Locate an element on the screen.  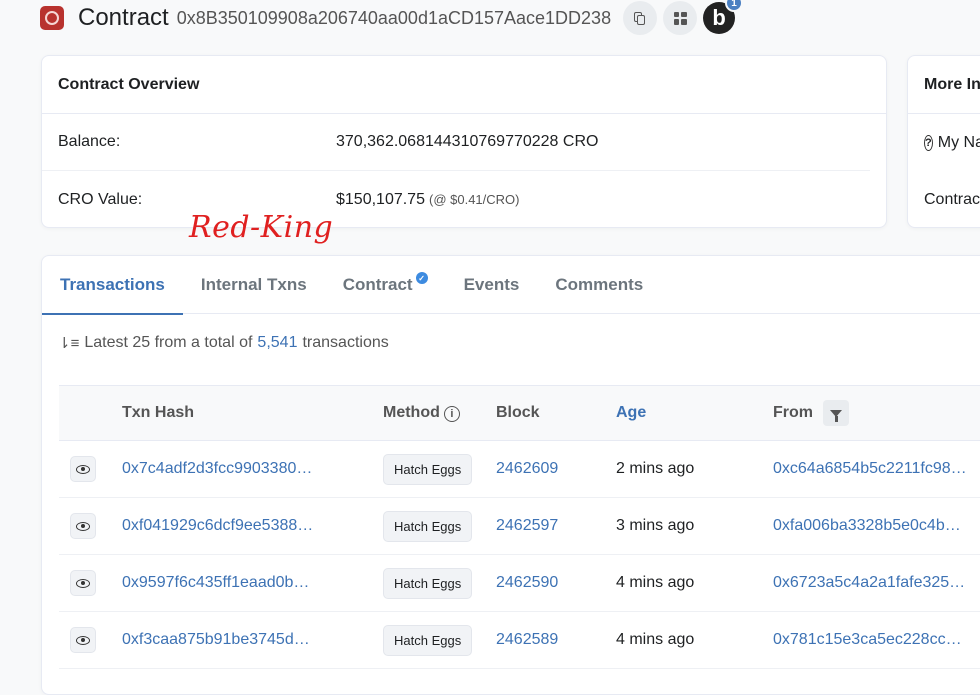
table-header: Txn Hash Method i Block Age From is located at coordinates (519, 413).